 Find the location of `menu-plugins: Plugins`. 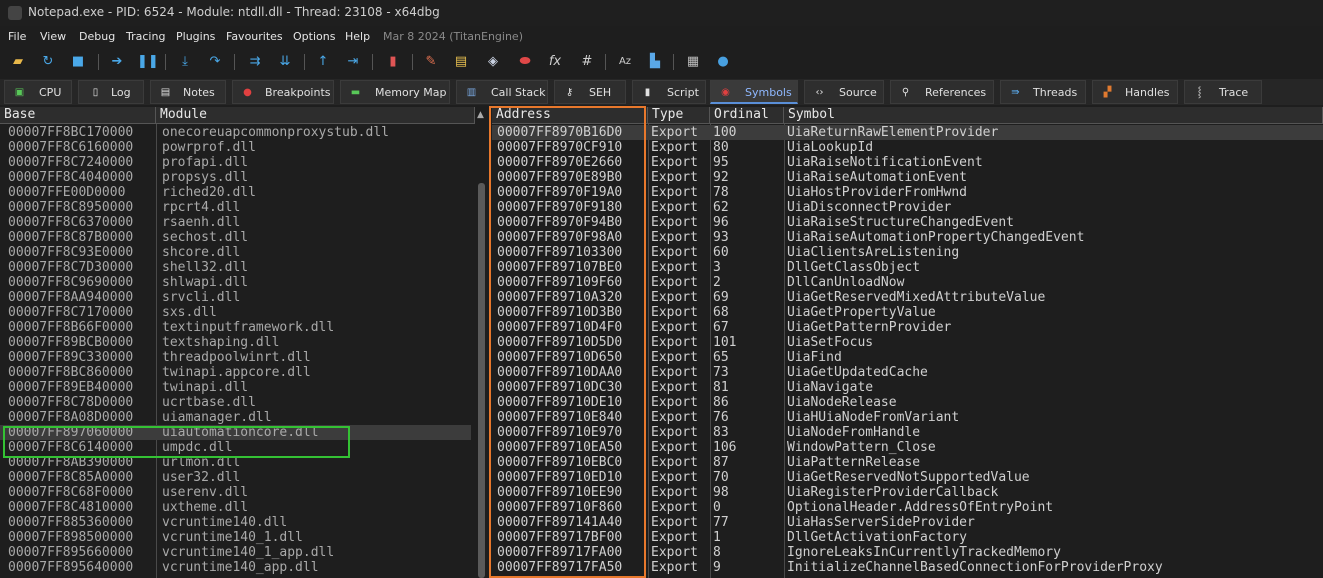

menu-plugins: Plugins is located at coordinates (195, 36).